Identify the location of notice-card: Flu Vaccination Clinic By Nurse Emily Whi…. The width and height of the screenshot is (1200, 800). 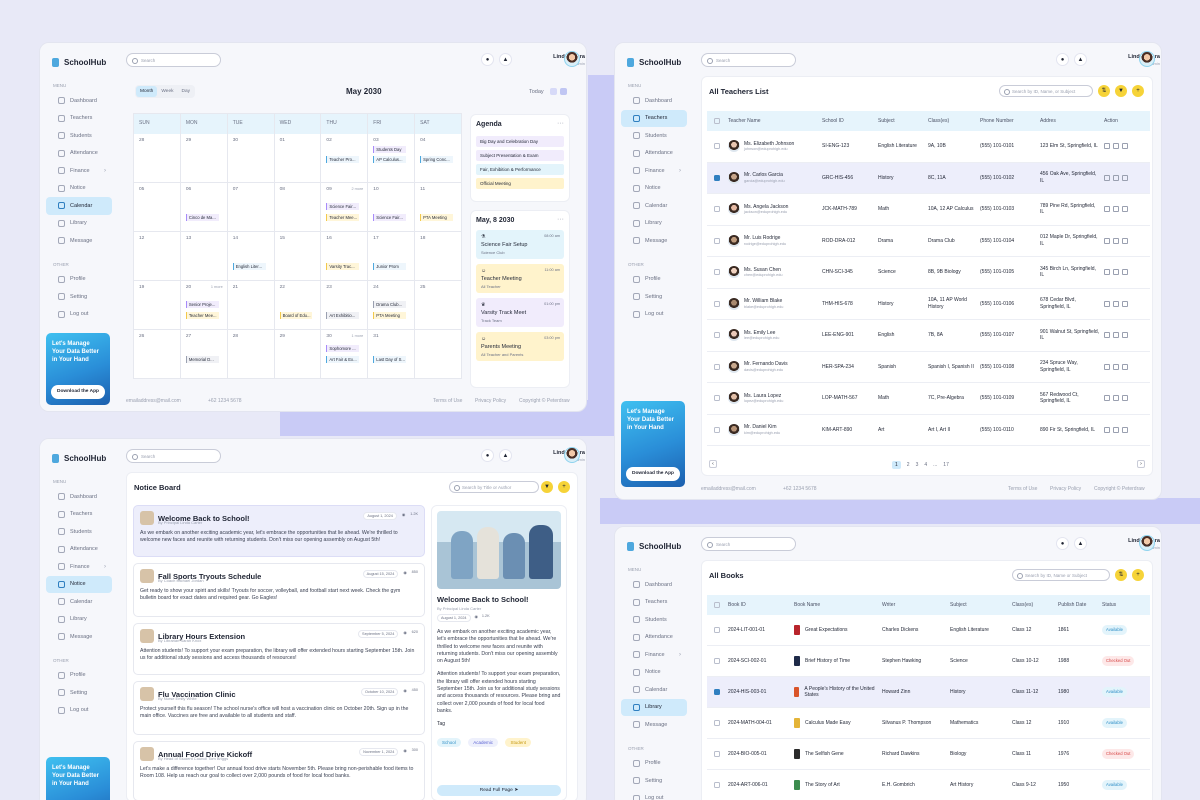
(279, 708).